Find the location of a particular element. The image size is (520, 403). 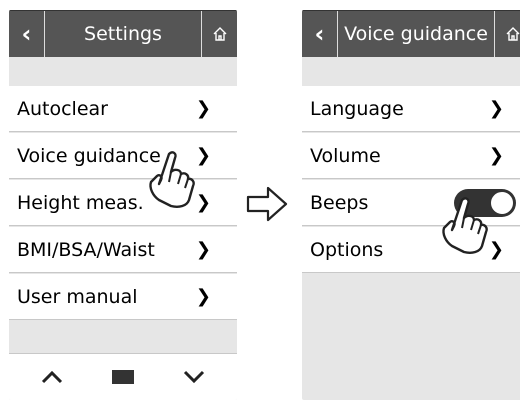

page-title: Settings is located at coordinates (123, 34).